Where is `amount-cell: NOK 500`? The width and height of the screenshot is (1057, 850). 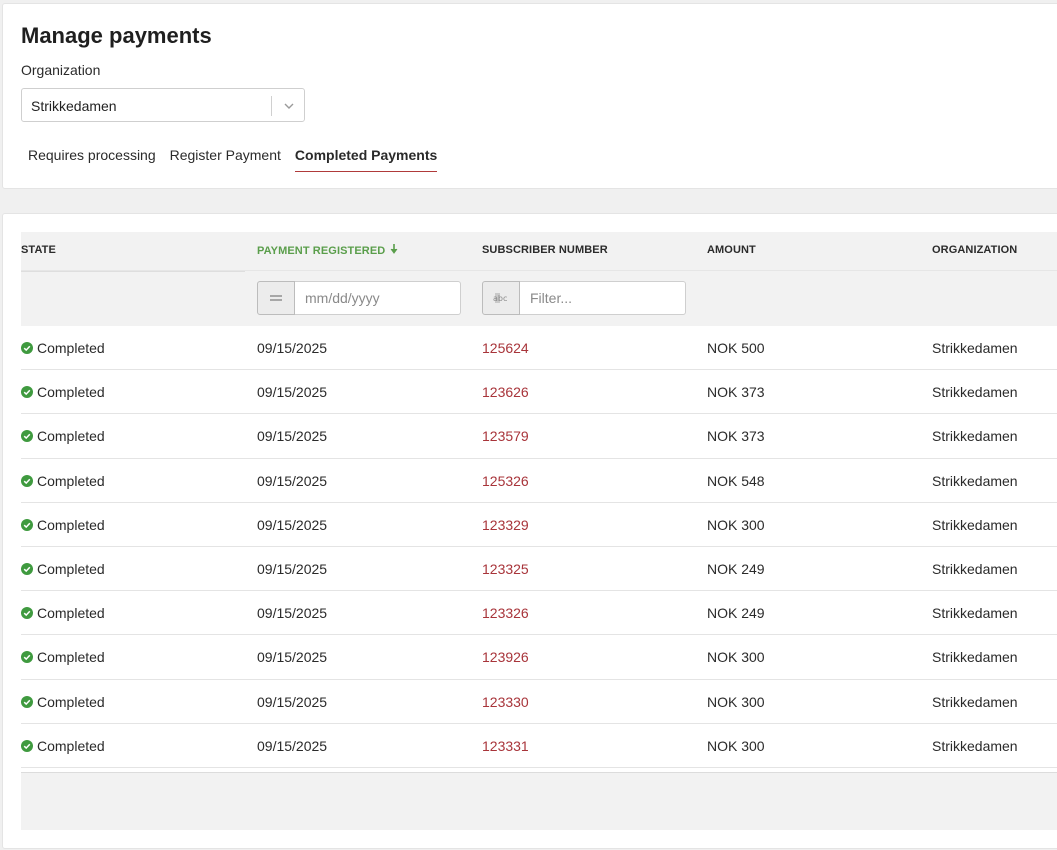 amount-cell: NOK 500 is located at coordinates (736, 348).